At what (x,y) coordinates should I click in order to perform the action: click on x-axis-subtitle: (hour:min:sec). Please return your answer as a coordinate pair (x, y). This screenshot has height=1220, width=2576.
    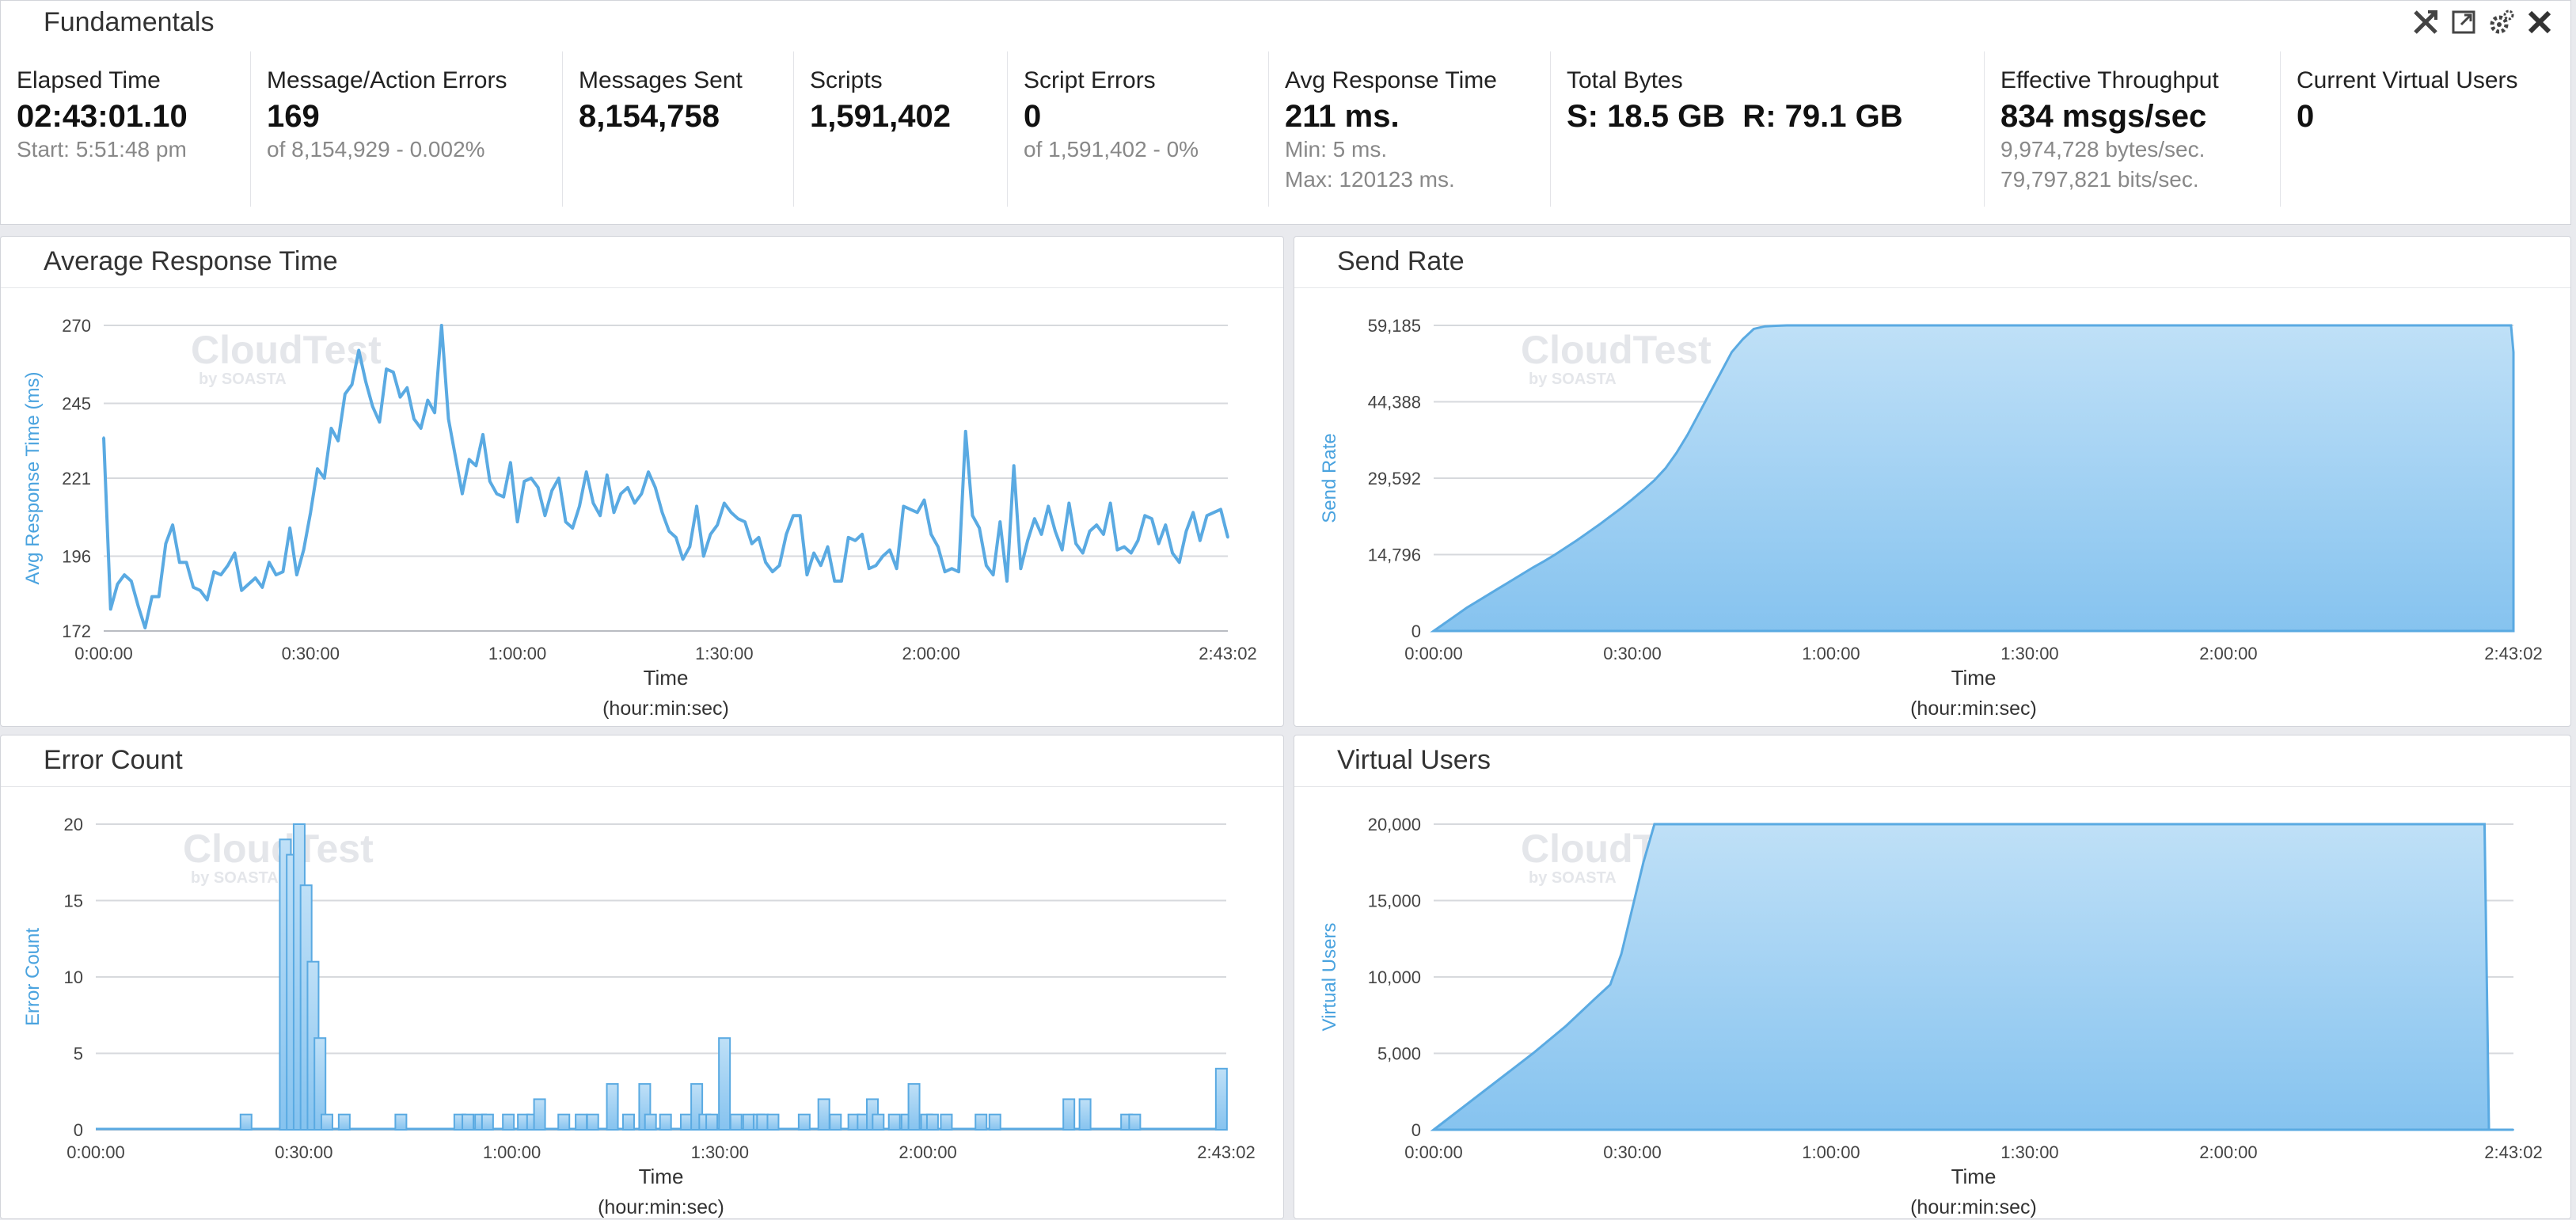
    Looking at the image, I should click on (1973, 1207).